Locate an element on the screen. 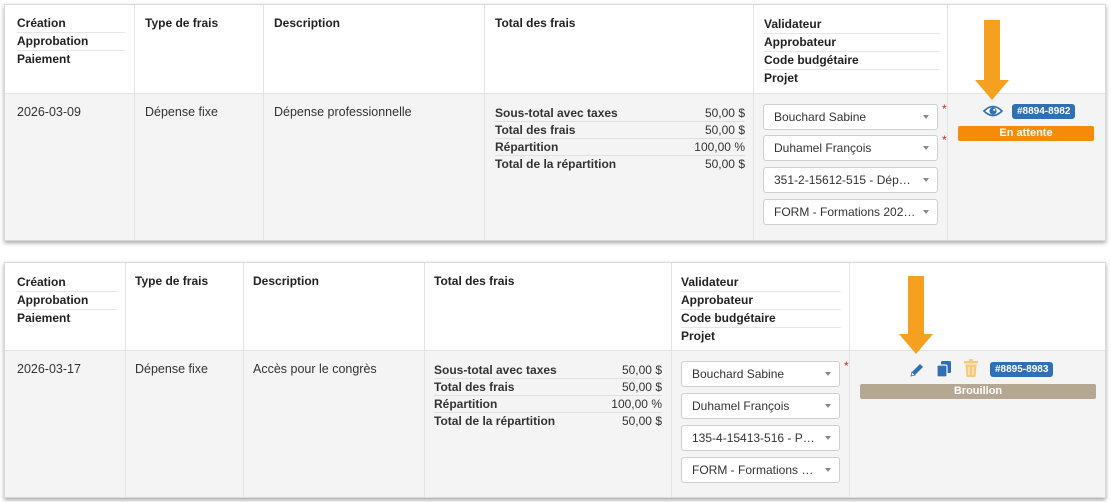 The image size is (1111, 502). creation-date: 2026-03-17 is located at coordinates (49, 369).